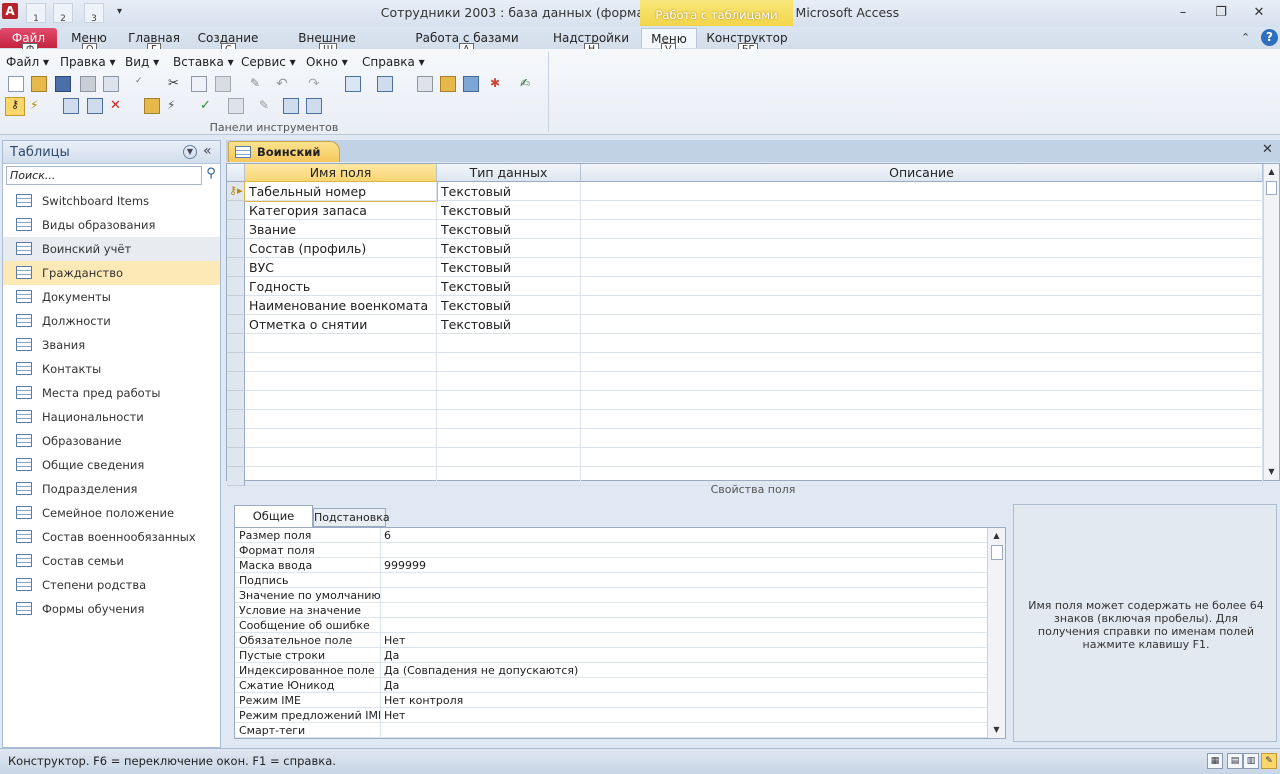 The height and width of the screenshot is (774, 1280). Describe the element at coordinates (111, 369) in the screenshot. I see `nav-item-table: Контакты` at that location.